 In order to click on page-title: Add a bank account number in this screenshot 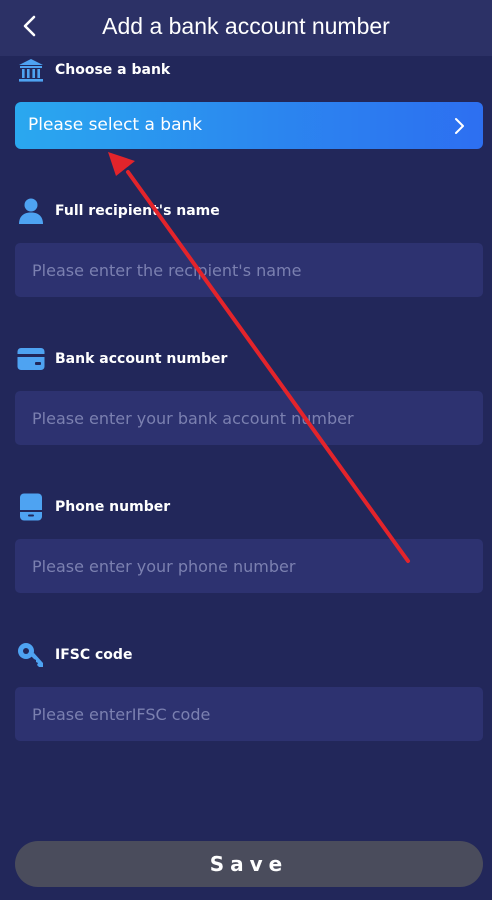, I will do `click(246, 26)`.